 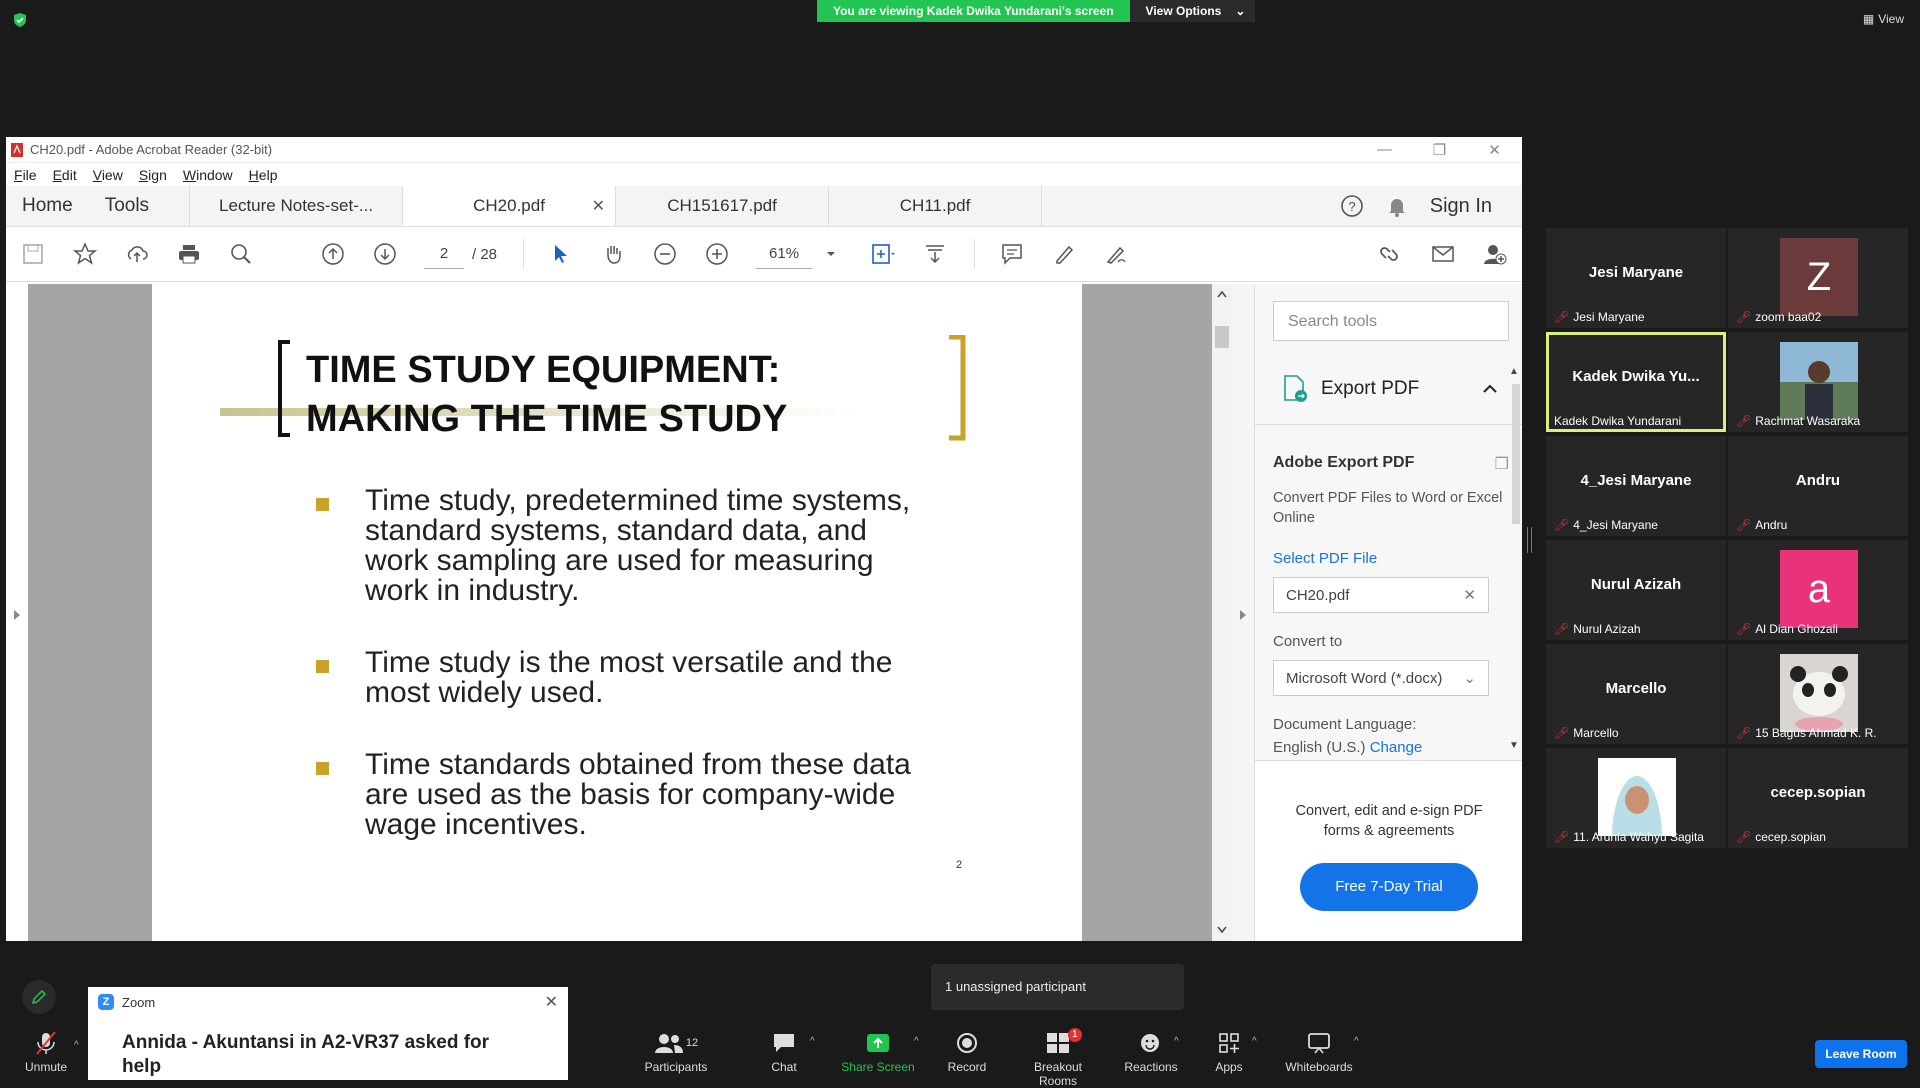 I want to click on share-link-icon, so click(x=1391, y=254).